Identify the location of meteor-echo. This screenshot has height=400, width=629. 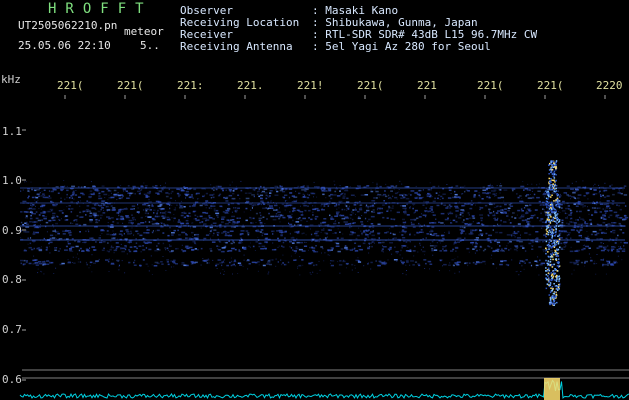
(553, 233).